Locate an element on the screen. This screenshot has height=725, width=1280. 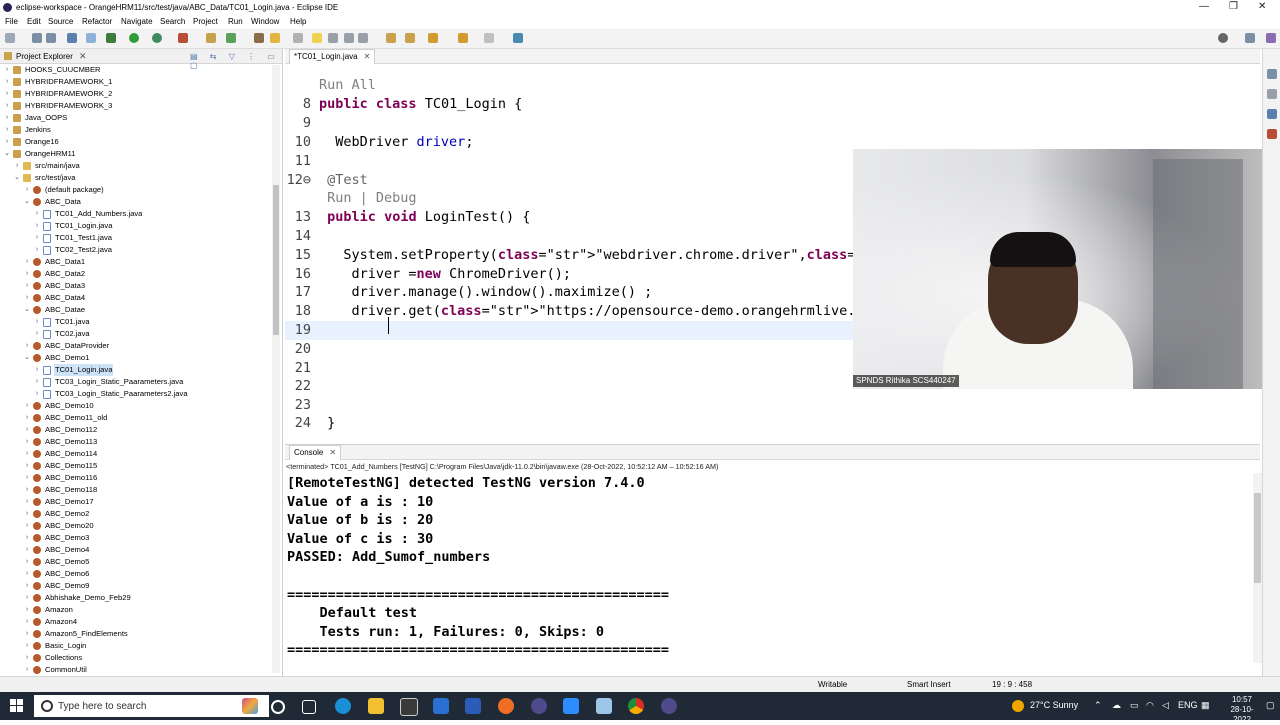
highlight-icon is located at coordinates (317, 38).